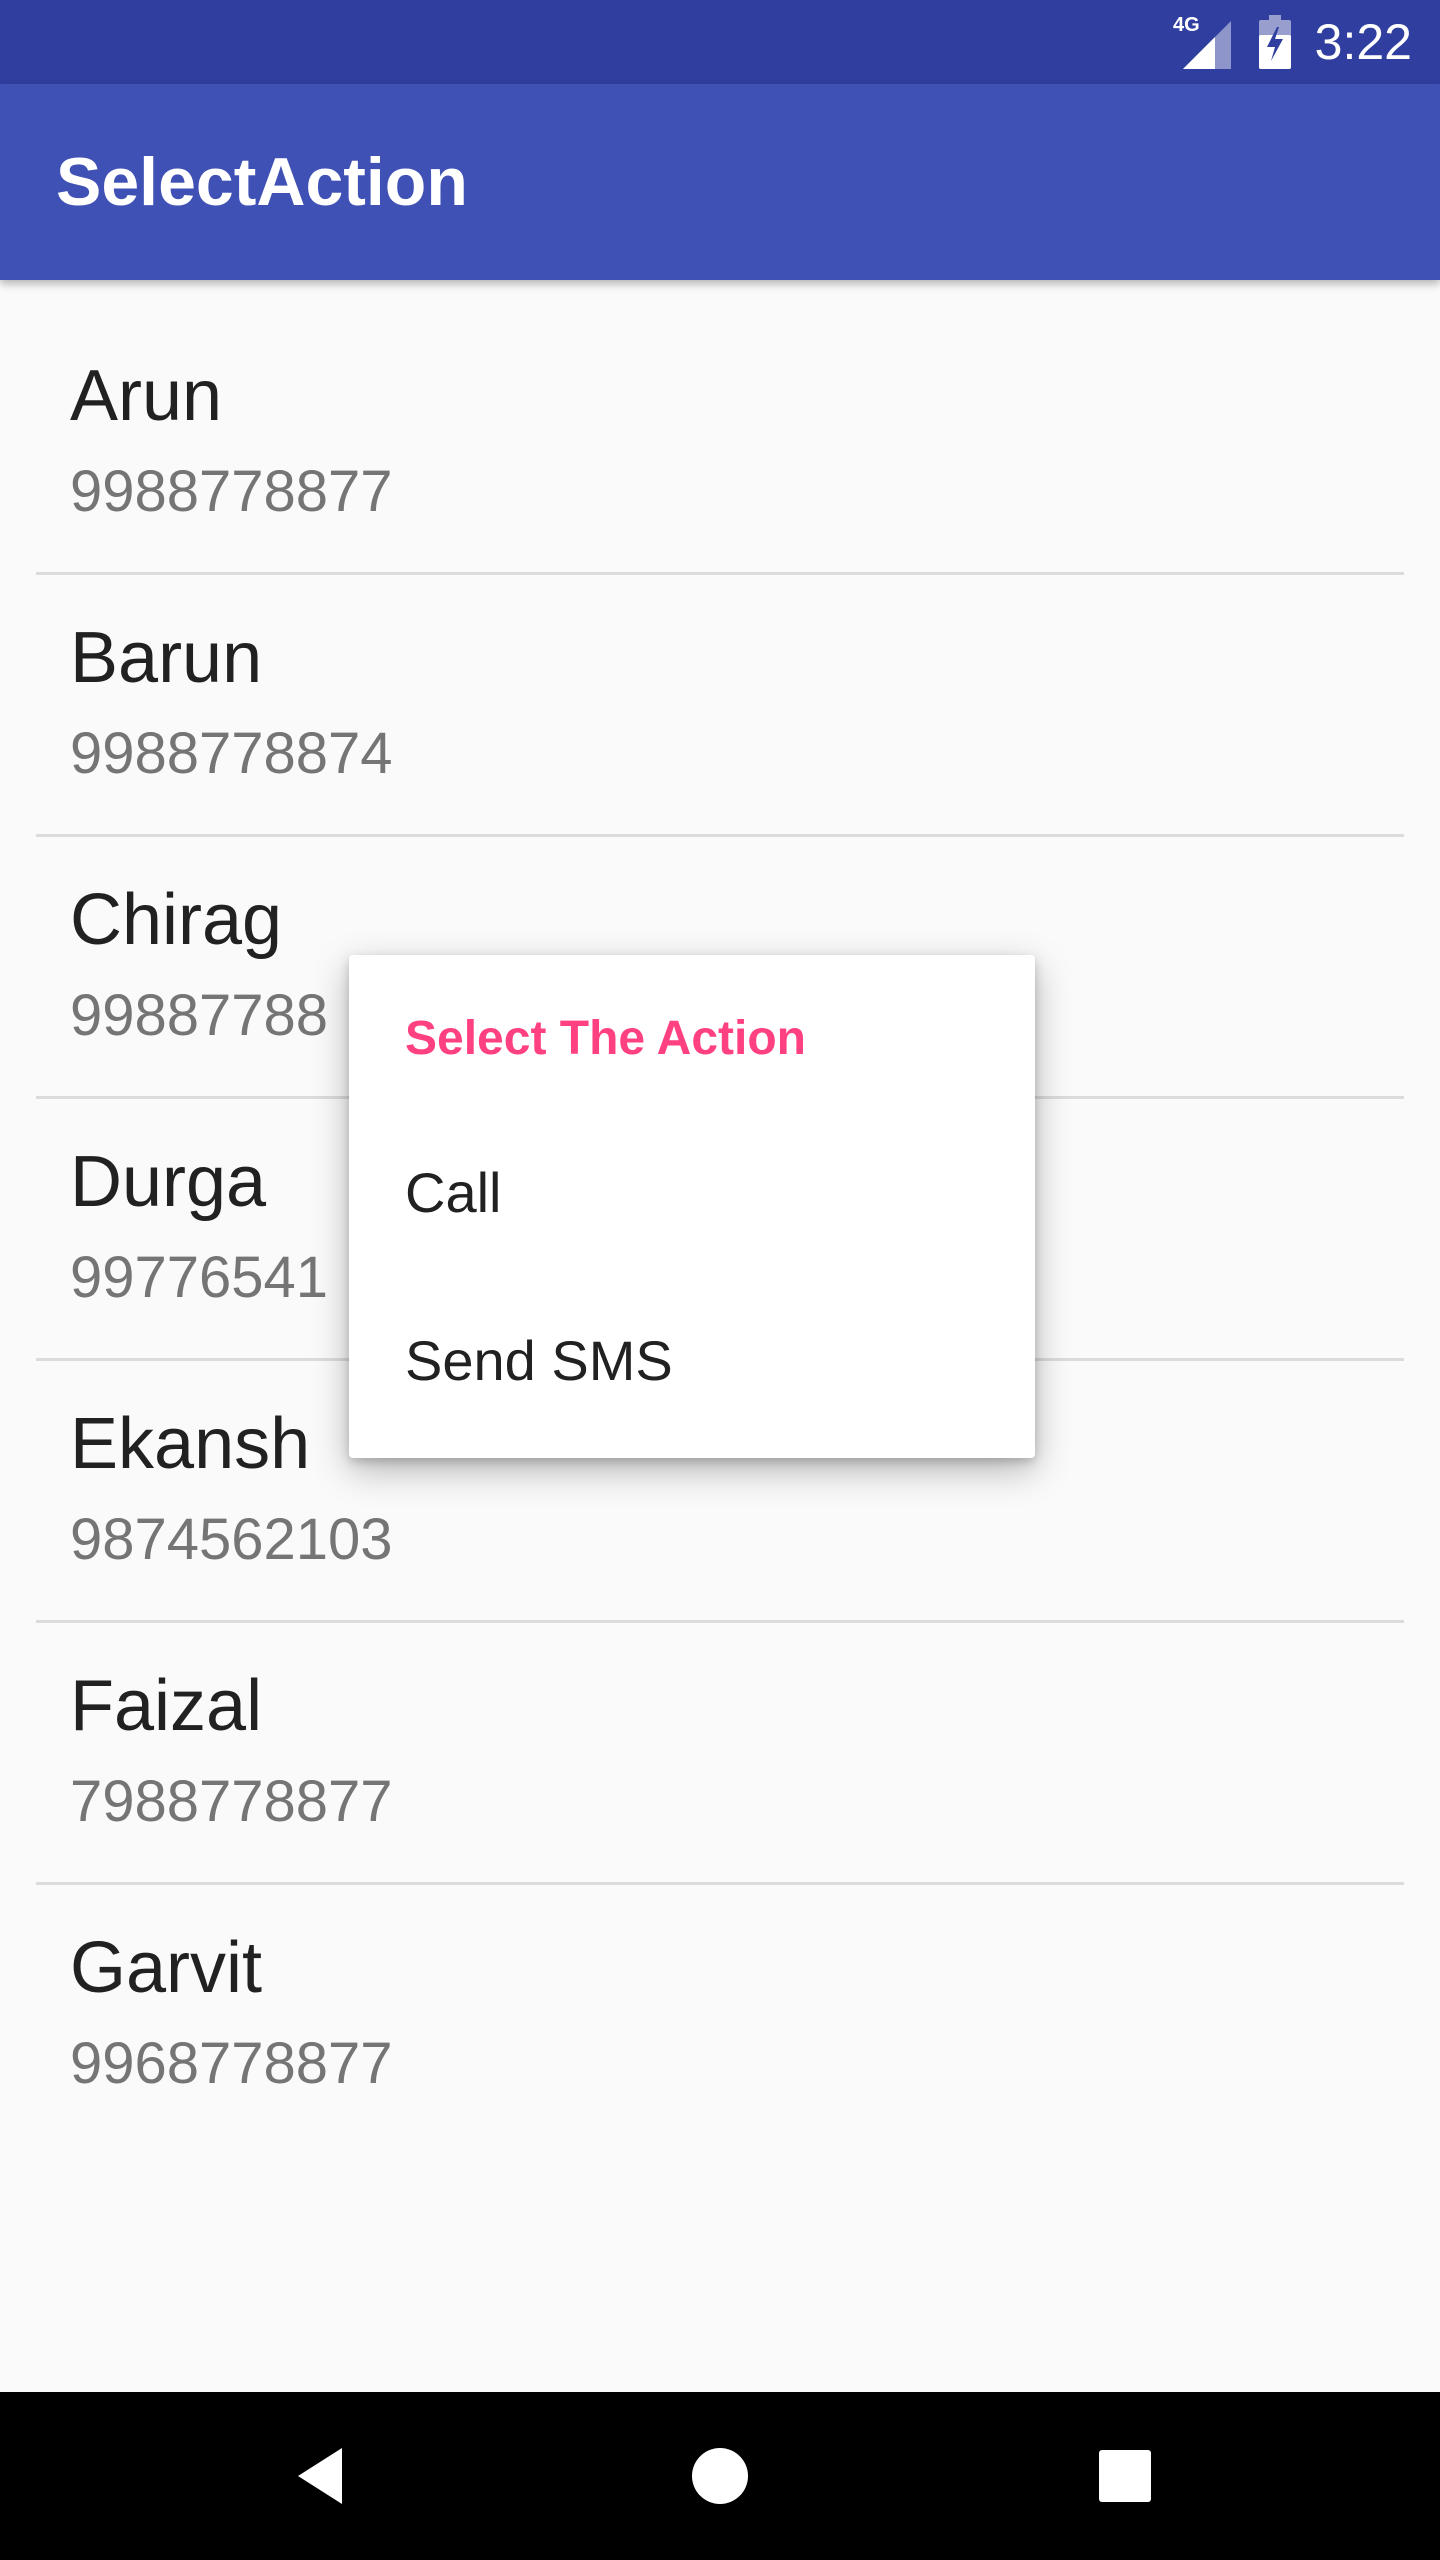 The width and height of the screenshot is (1440, 2560). I want to click on contact-item-garvit: Garvit 9968778877, so click(720, 1983).